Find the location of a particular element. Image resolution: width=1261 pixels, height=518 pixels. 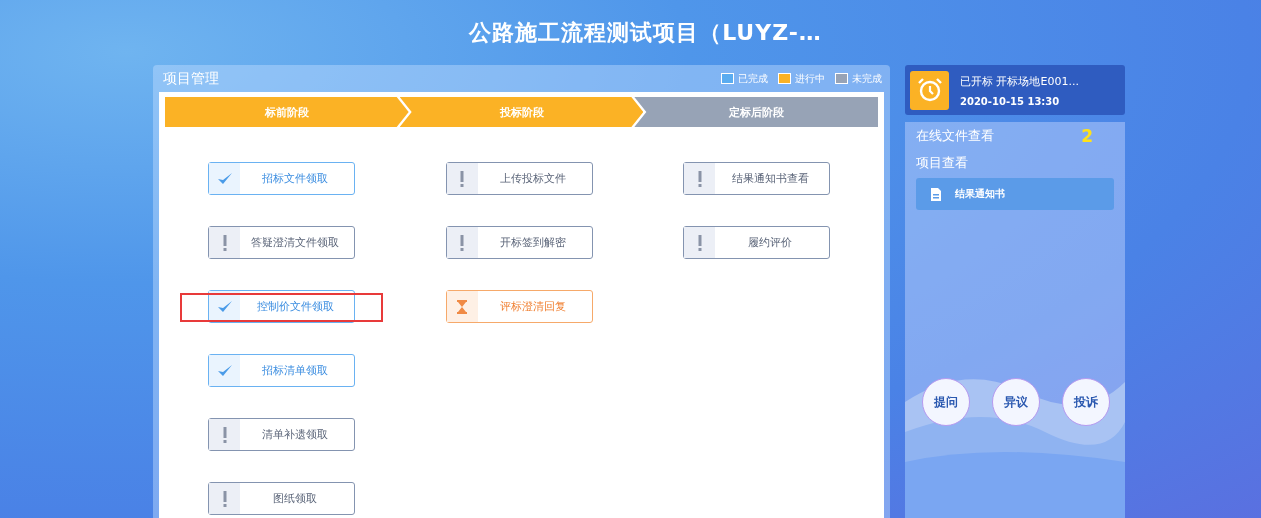

task-button: 清单补遗领取 is located at coordinates (281, 434).